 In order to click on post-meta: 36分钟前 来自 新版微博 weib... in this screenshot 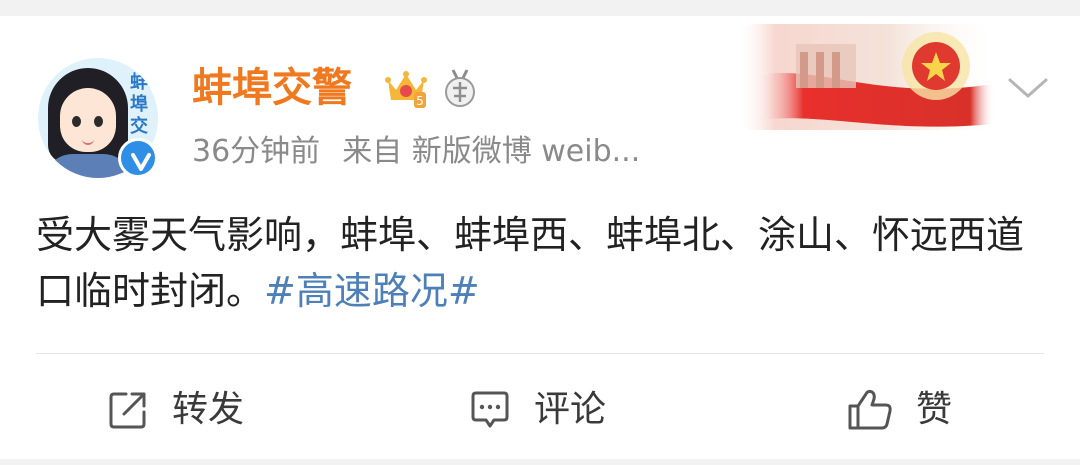, I will do `click(416, 152)`.